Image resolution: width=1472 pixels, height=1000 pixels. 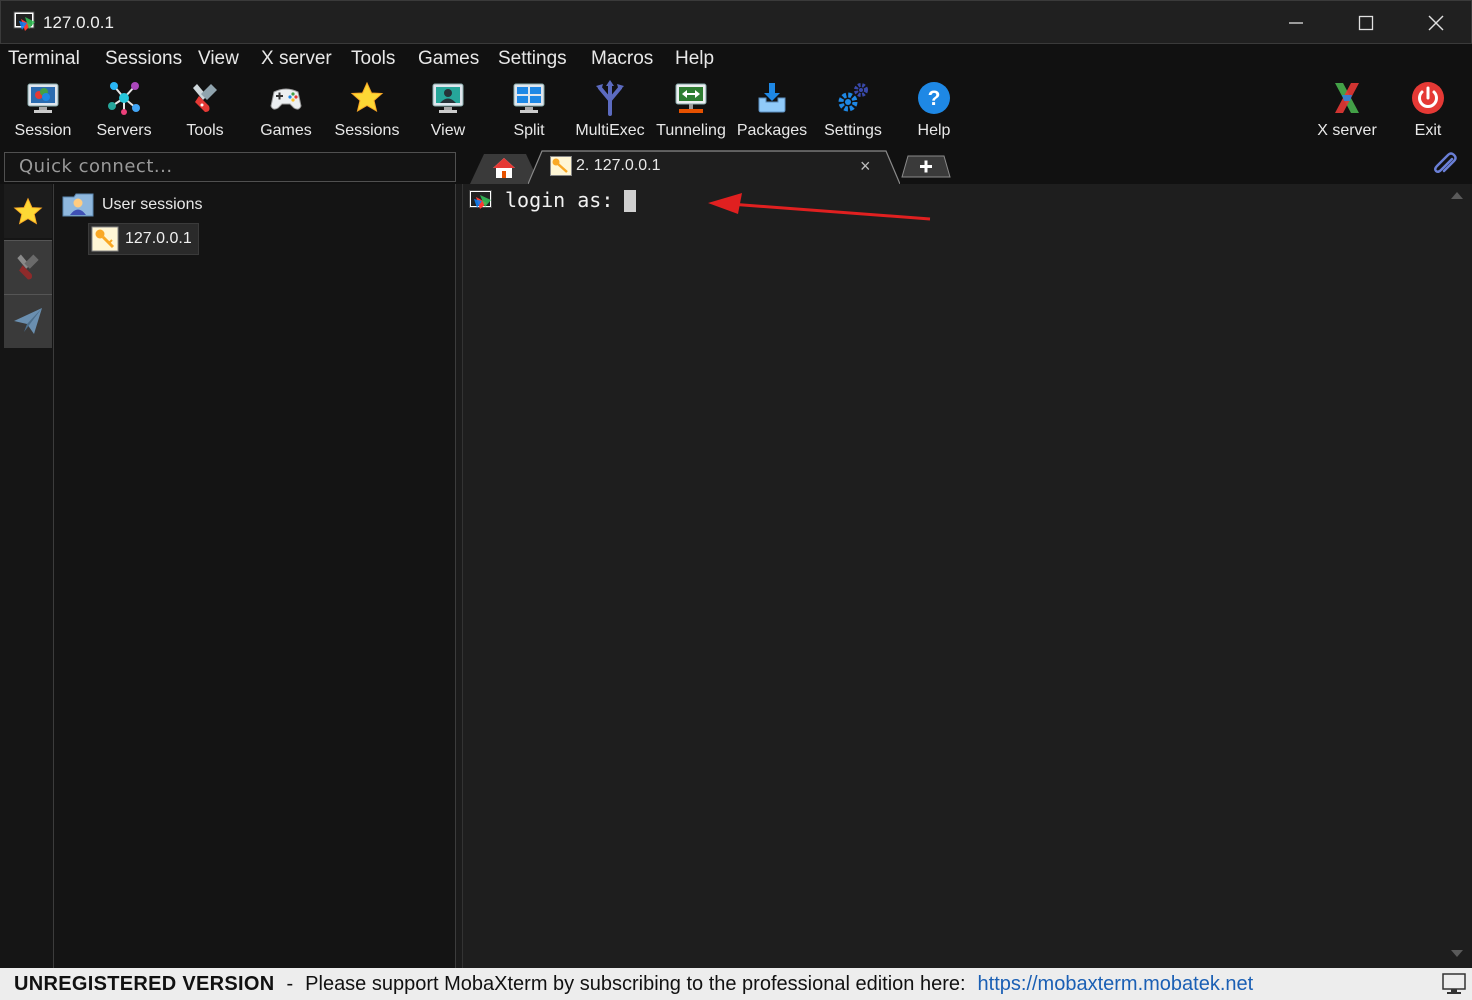 What do you see at coordinates (1445, 165) in the screenshot?
I see `paperclip-icon` at bounding box center [1445, 165].